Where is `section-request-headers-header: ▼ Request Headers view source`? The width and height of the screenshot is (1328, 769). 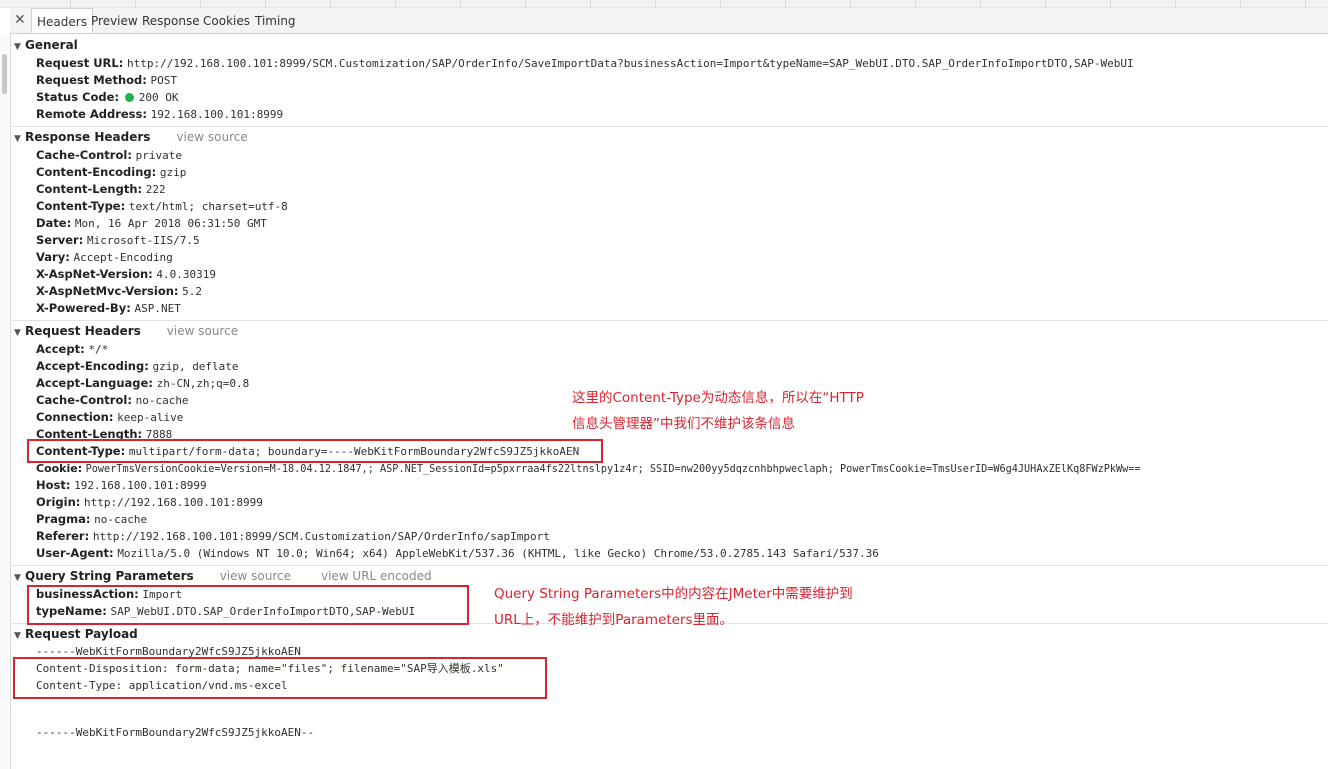 section-request-headers-header: ▼ Request Headers view source is located at coordinates (126, 331).